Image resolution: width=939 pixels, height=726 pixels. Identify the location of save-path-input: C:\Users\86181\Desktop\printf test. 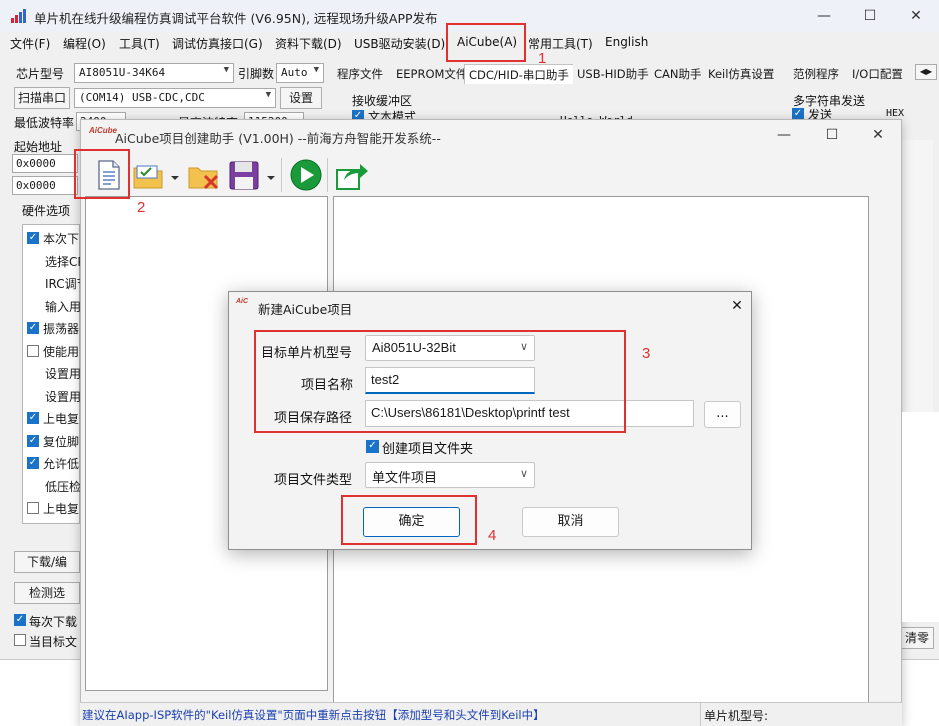
(529, 413).